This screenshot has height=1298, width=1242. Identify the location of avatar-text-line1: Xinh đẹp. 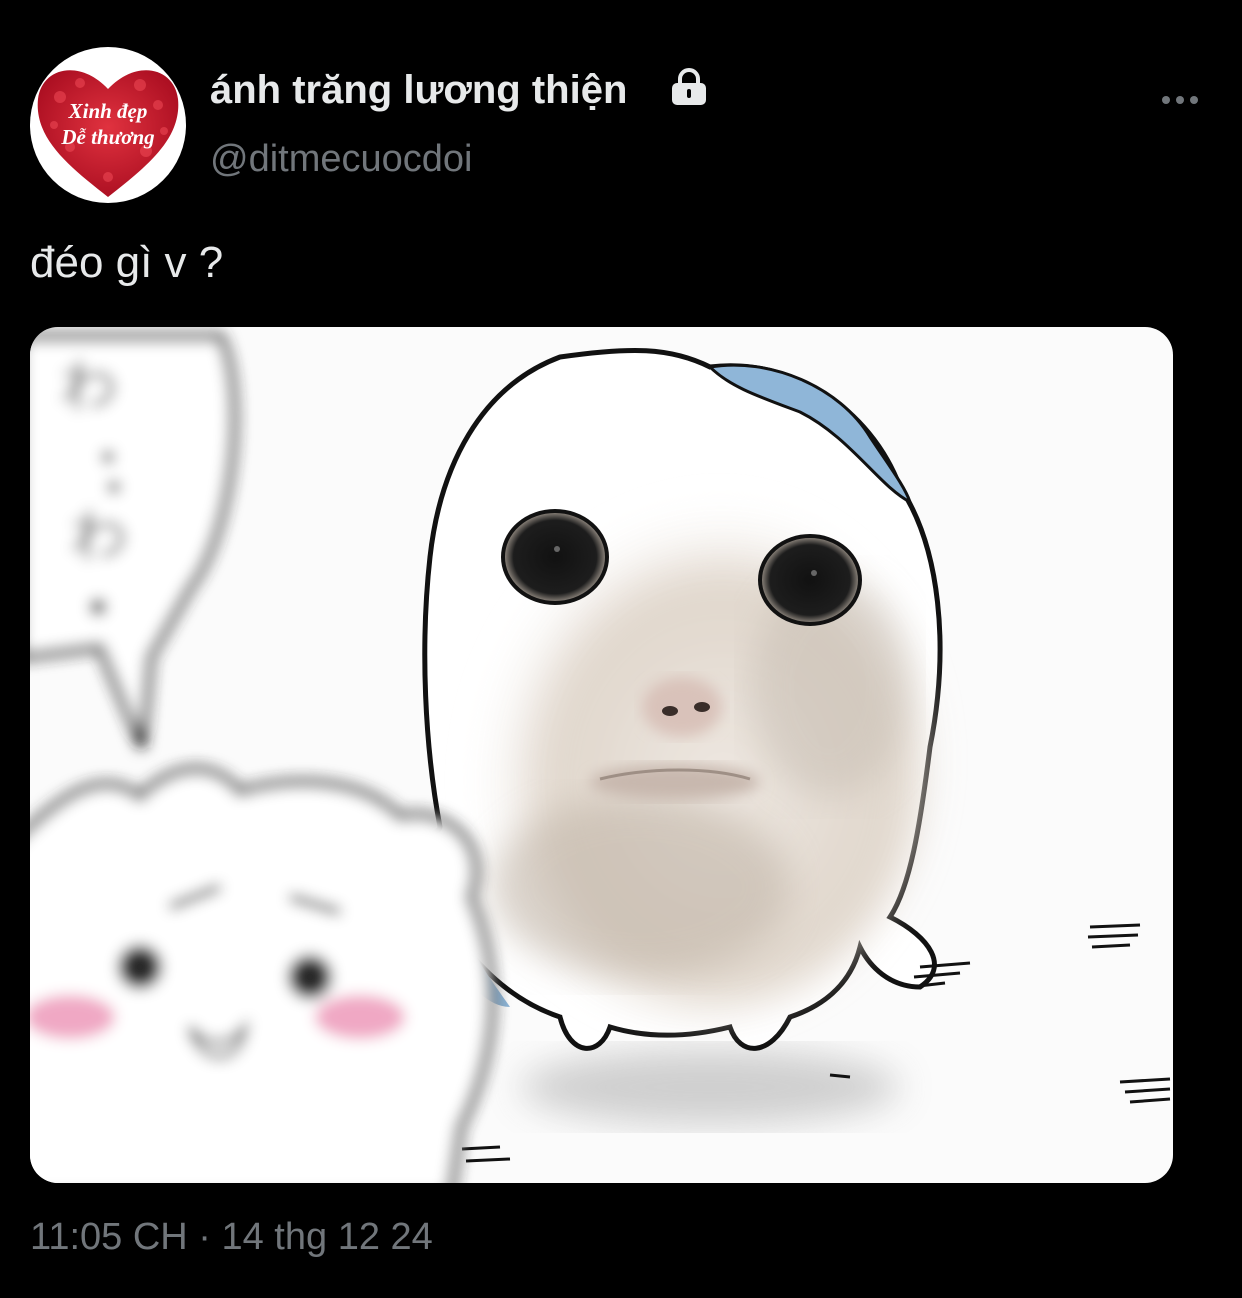
(108, 111).